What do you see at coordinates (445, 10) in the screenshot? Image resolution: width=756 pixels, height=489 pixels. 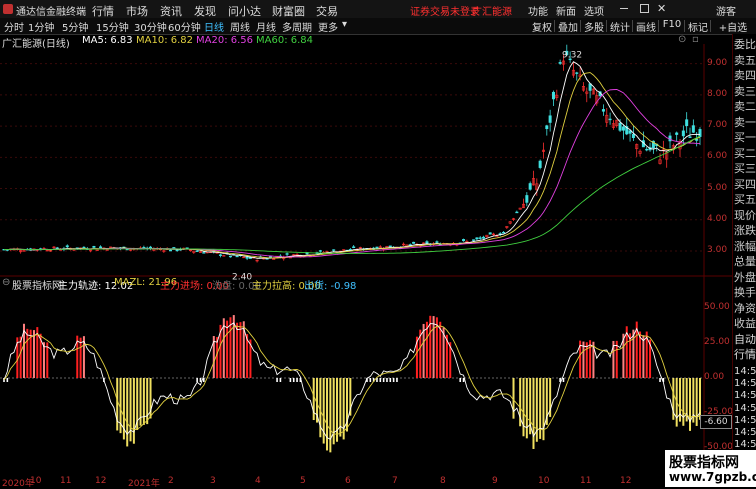 I see `trade-status: 证券交易未登录` at bounding box center [445, 10].